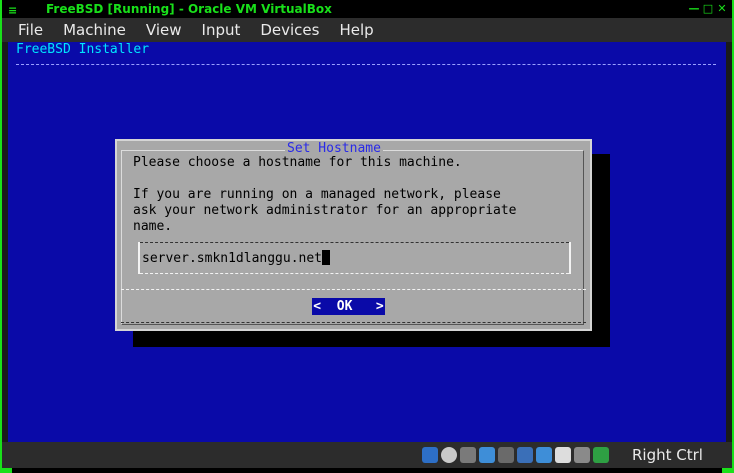 Image resolution: width=734 pixels, height=473 pixels. Describe the element at coordinates (468, 455) in the screenshot. I see `audio-icon` at that location.